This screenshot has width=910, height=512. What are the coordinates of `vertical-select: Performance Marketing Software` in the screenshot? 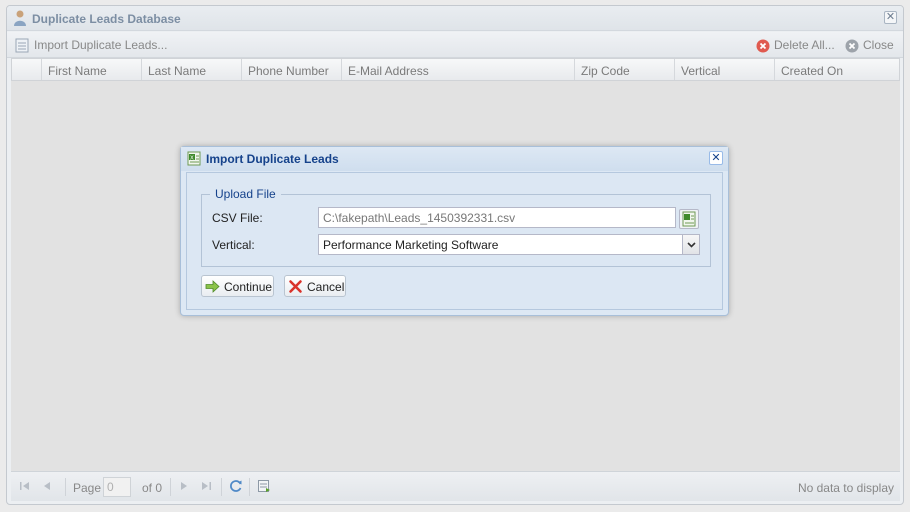 It's located at (509, 244).